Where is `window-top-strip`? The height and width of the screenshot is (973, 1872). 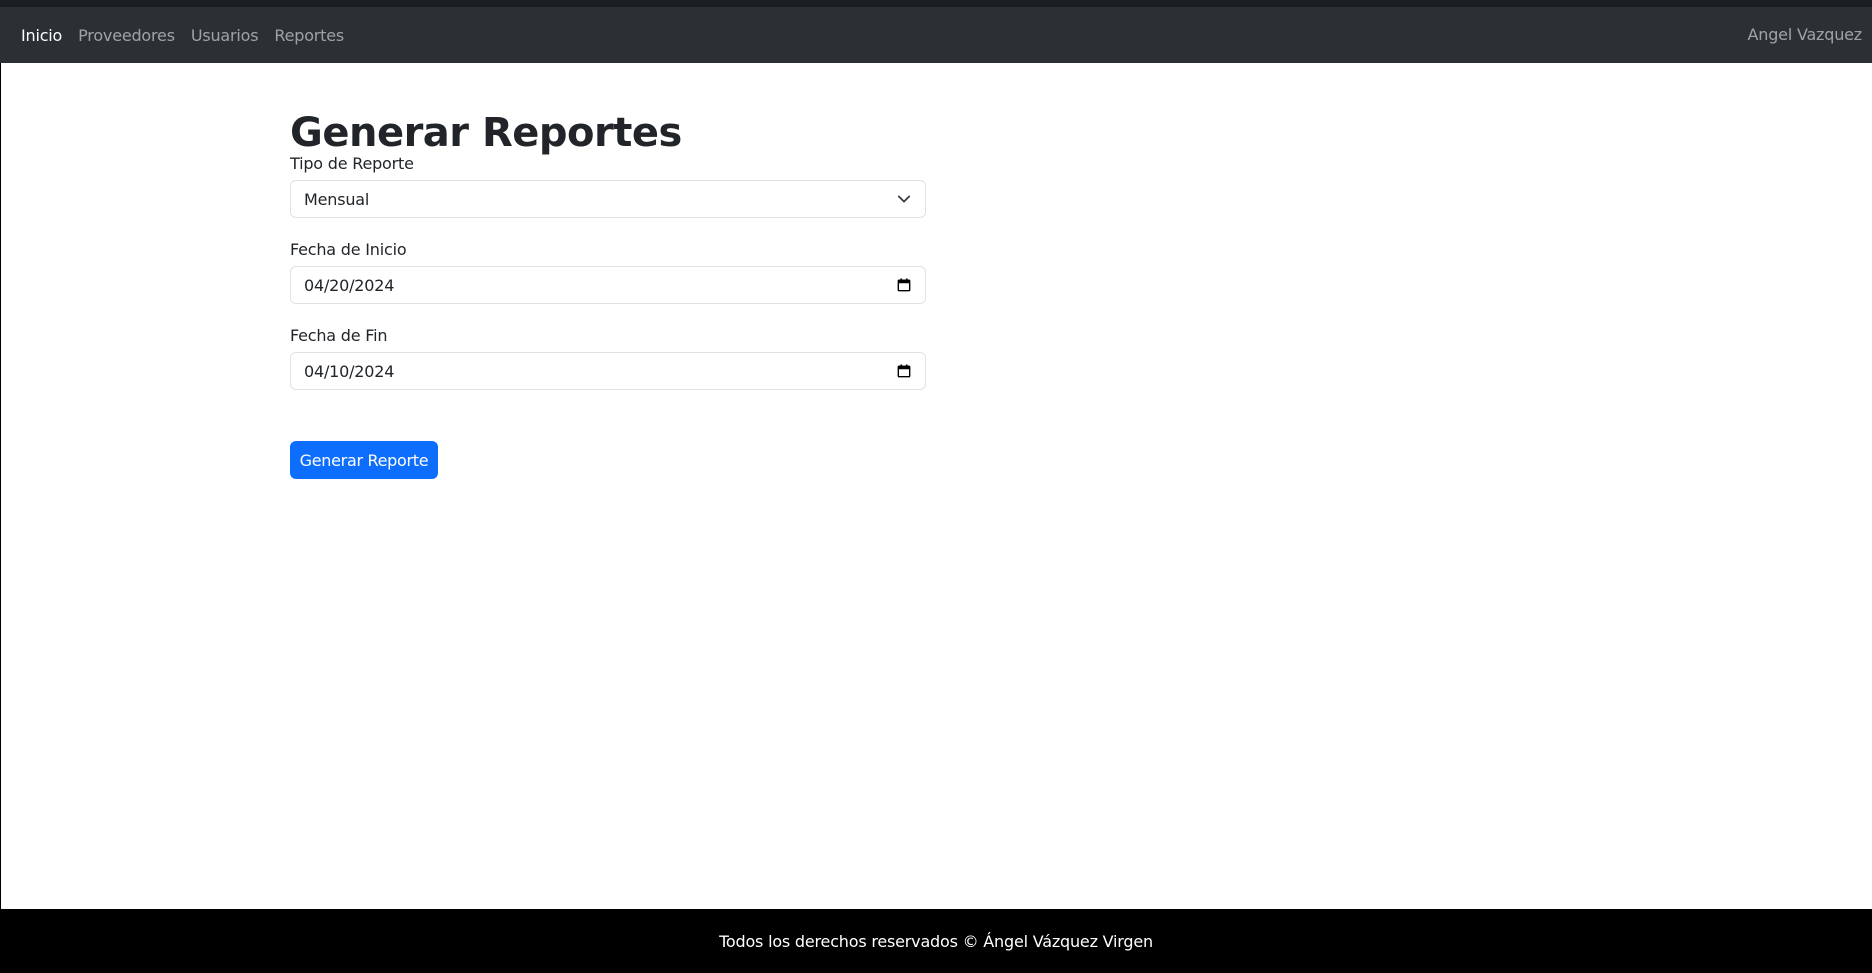 window-top-strip is located at coordinates (936, 3).